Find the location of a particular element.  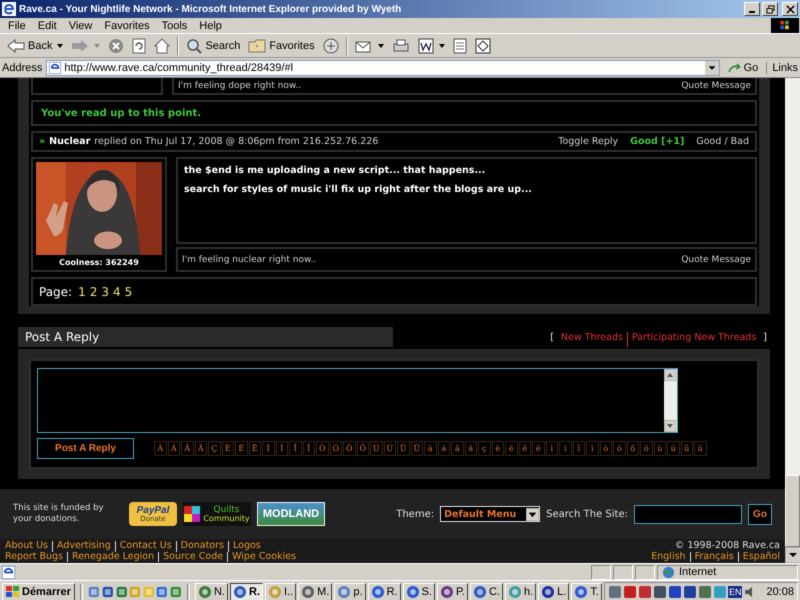

task-button: L. is located at coordinates (554, 591).